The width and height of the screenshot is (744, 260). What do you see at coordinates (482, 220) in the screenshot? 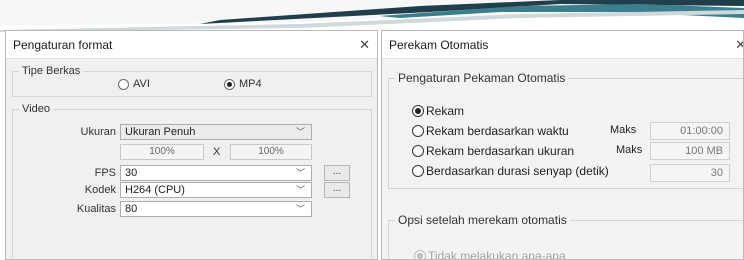
I see `after-recording-legend: Opsi setelah merekam otomatis` at bounding box center [482, 220].